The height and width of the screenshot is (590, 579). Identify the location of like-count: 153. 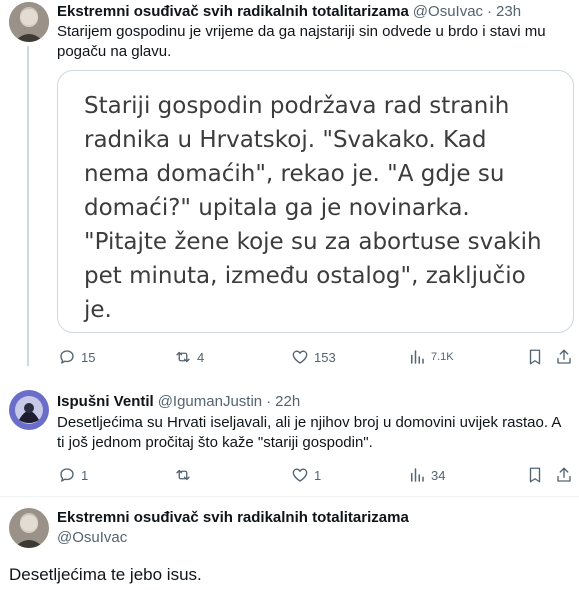
(325, 357).